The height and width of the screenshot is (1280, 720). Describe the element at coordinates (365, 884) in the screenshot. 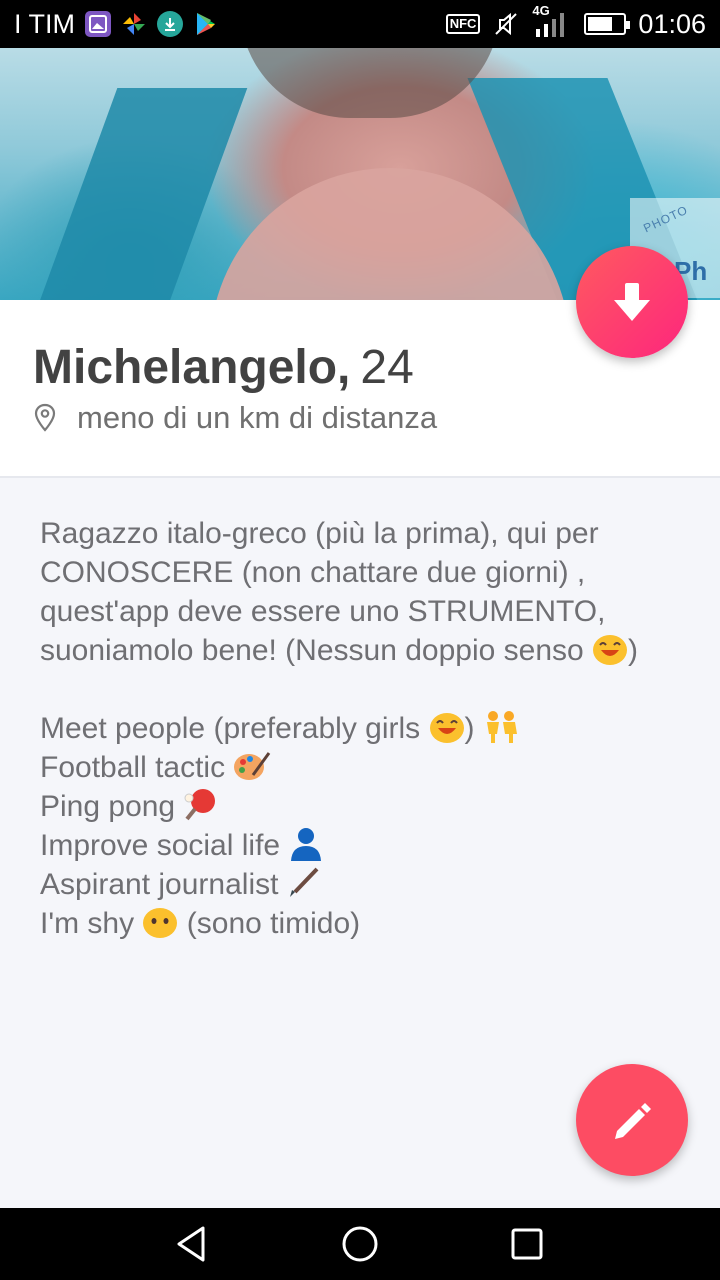

I see `bio-item: Aspirant journalist` at that location.